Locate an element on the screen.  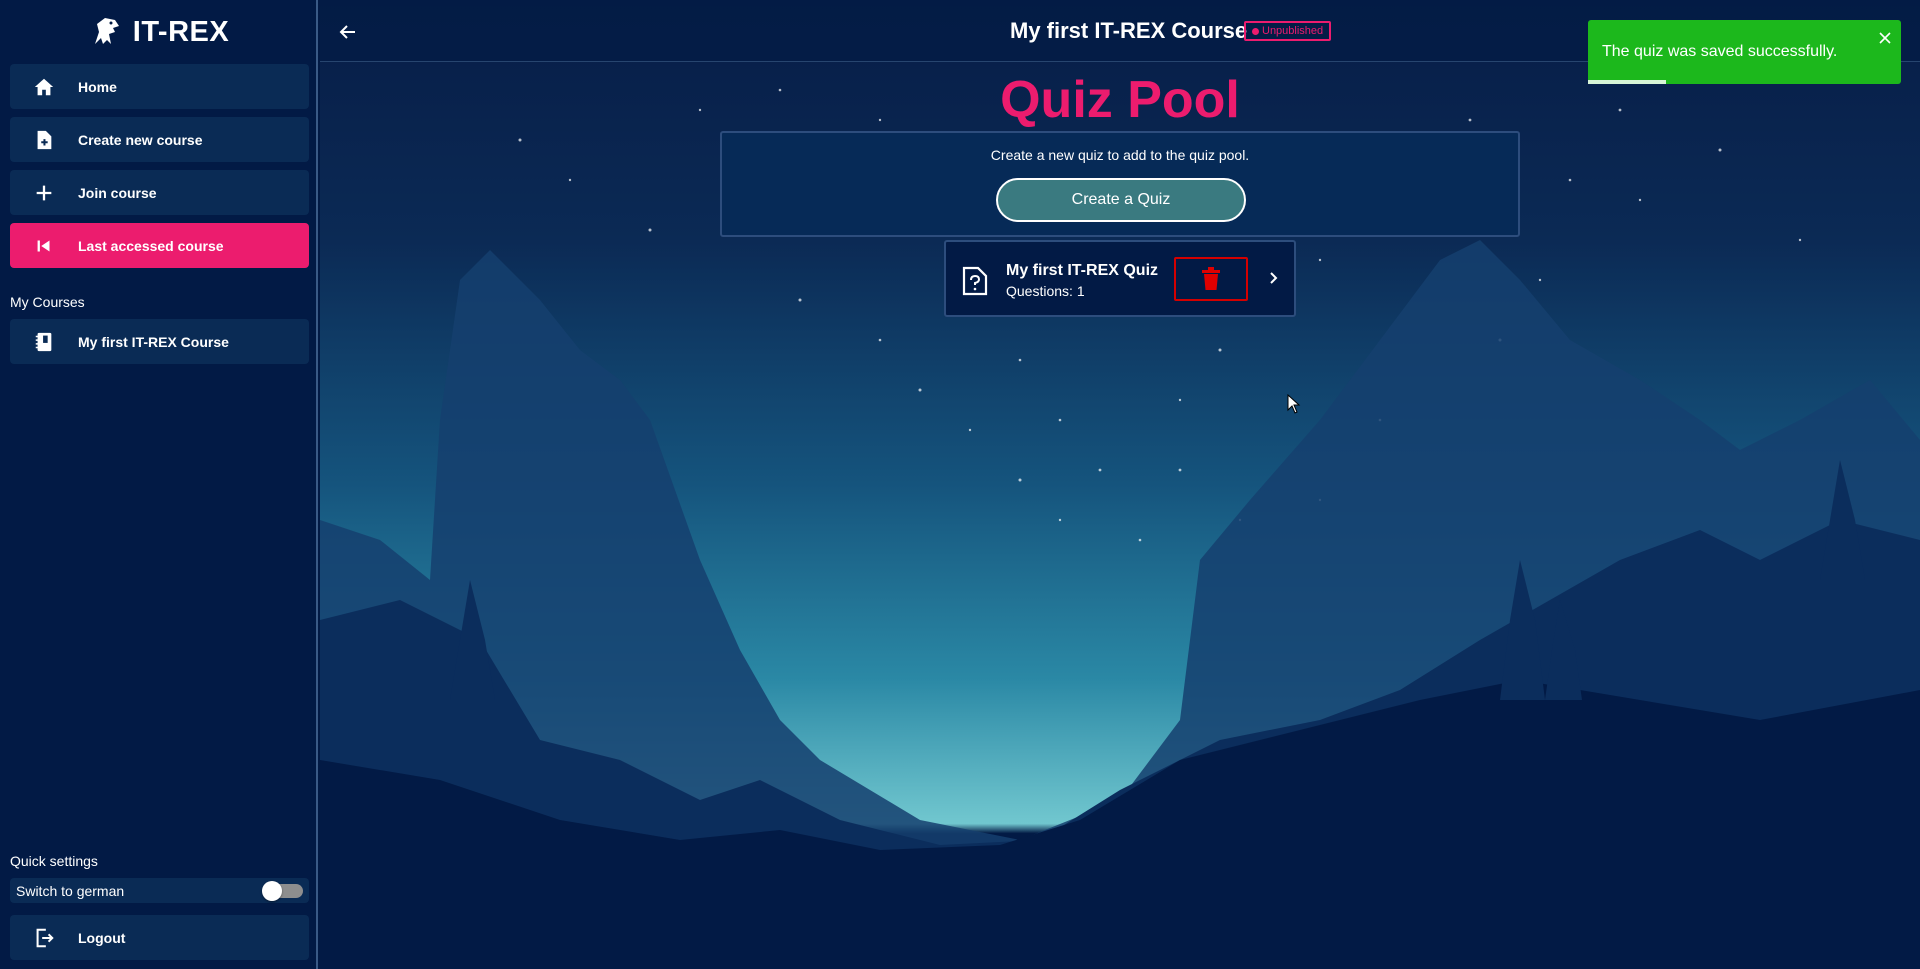
my-courses-heading: My Courses is located at coordinates (47, 302).